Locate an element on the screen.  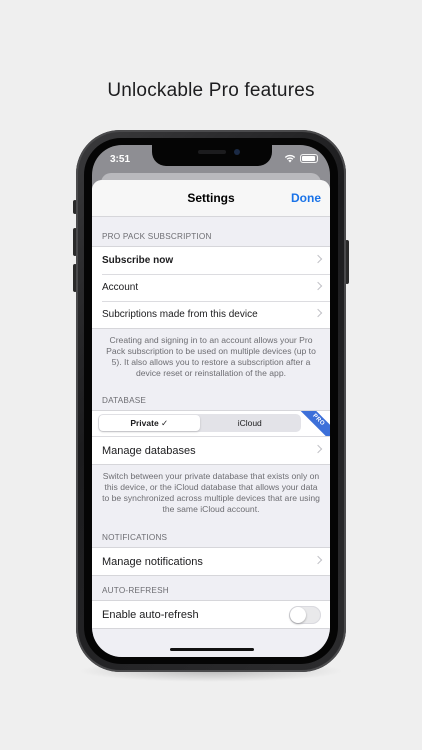
subscriptions-row: Subcriptions made from this device is located at coordinates (211, 314).